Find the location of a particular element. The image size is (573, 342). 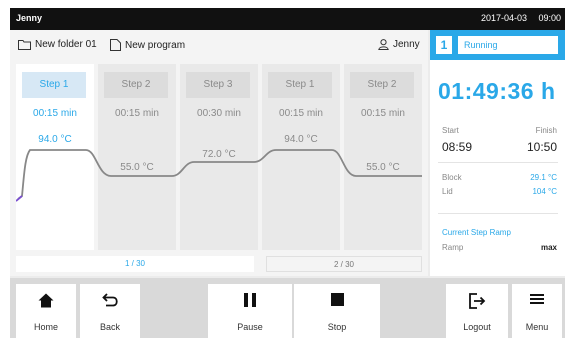

logout-icon is located at coordinates (477, 301).